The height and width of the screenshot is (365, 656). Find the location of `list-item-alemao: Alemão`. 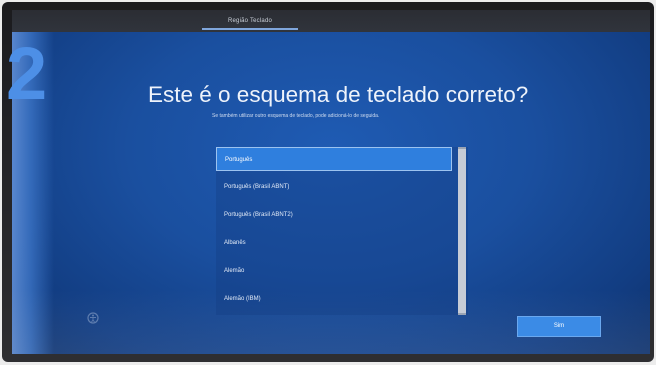

list-item-alemao: Alemão is located at coordinates (334, 271).